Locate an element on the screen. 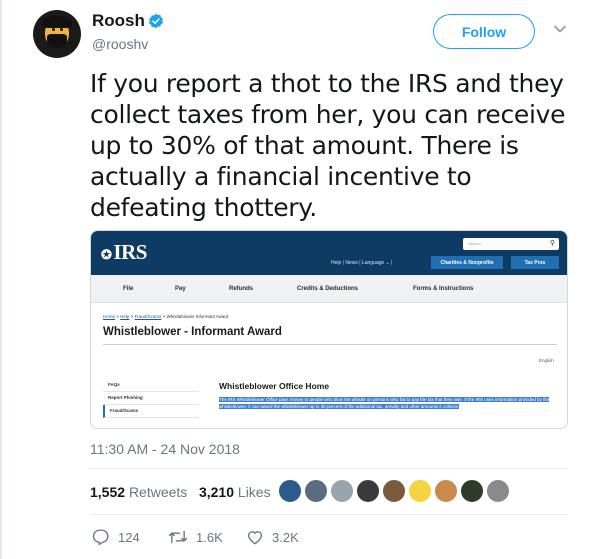 The image size is (600, 559). irs-charities-button: Charities & Nonprofits is located at coordinates (467, 262).